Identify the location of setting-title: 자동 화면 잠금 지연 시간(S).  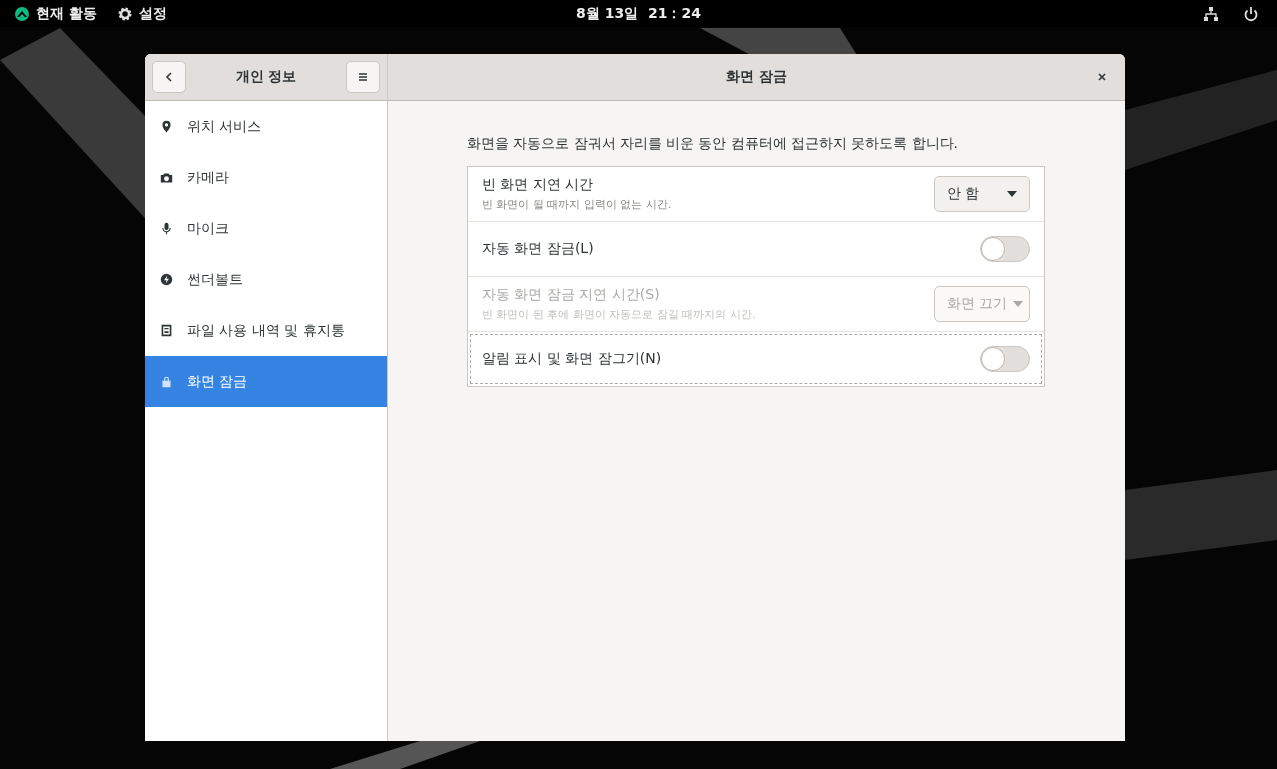
(571, 295).